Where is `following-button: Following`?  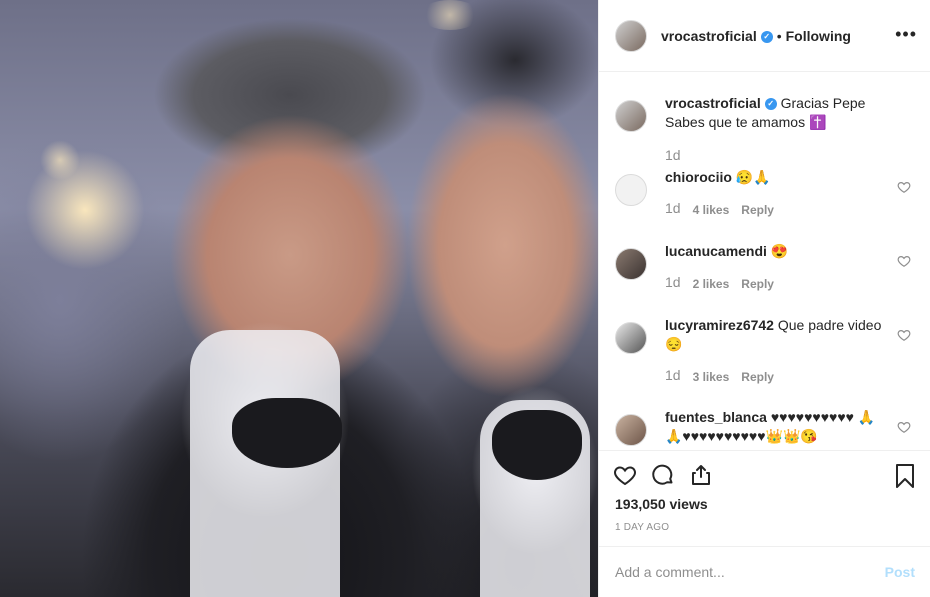
following-button: Following is located at coordinates (818, 36).